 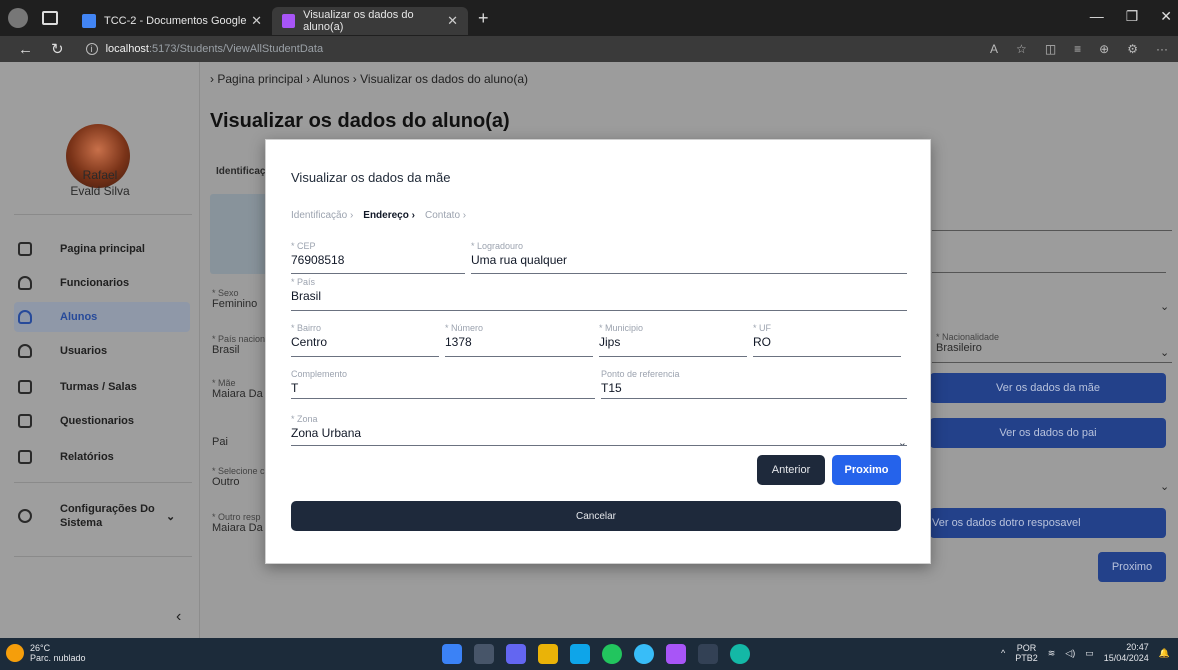 I want to click on ident-tab-label: Identificaç, so click(x=240, y=171).